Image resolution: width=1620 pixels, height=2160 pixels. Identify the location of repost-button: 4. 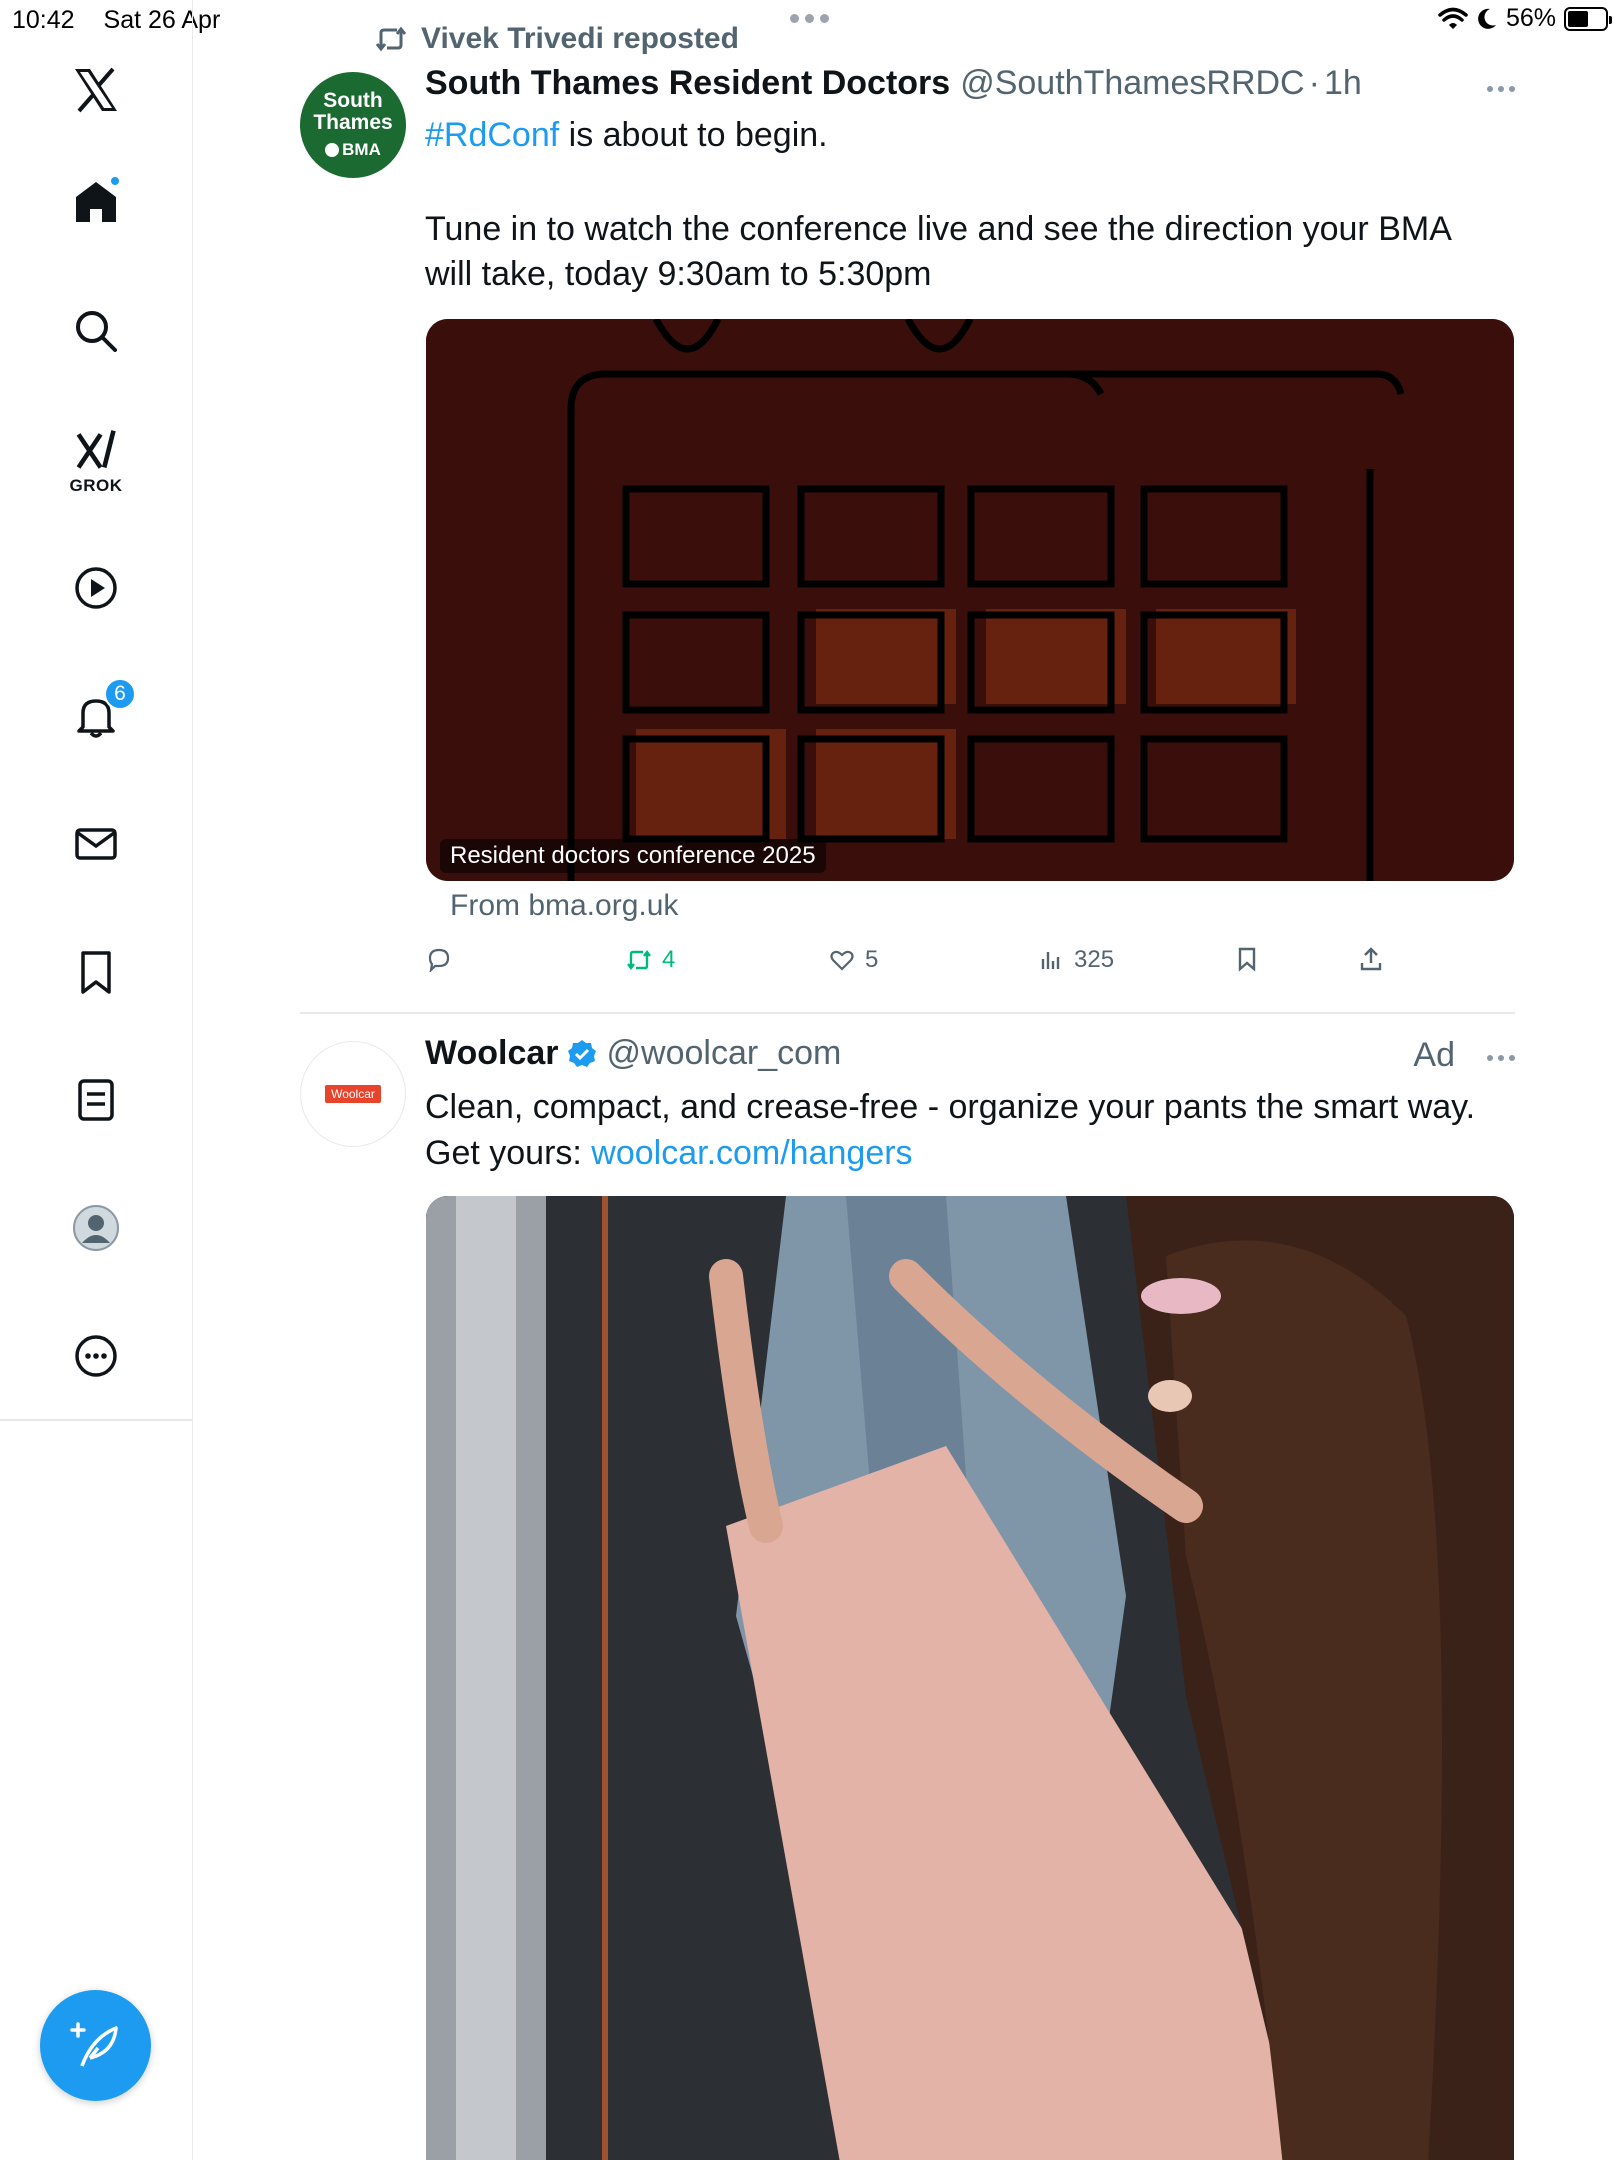
(650, 960).